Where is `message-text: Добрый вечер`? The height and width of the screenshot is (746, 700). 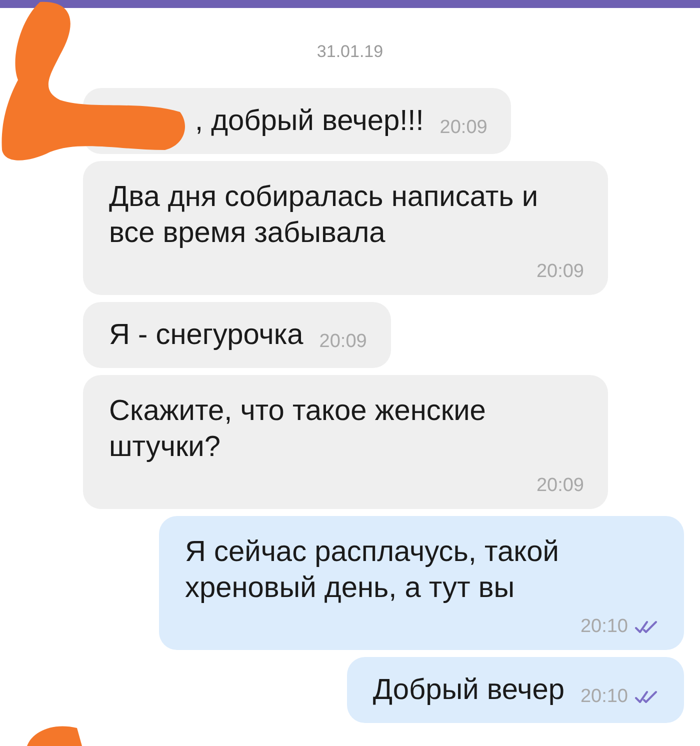 message-text: Добрый вечер is located at coordinates (468, 690).